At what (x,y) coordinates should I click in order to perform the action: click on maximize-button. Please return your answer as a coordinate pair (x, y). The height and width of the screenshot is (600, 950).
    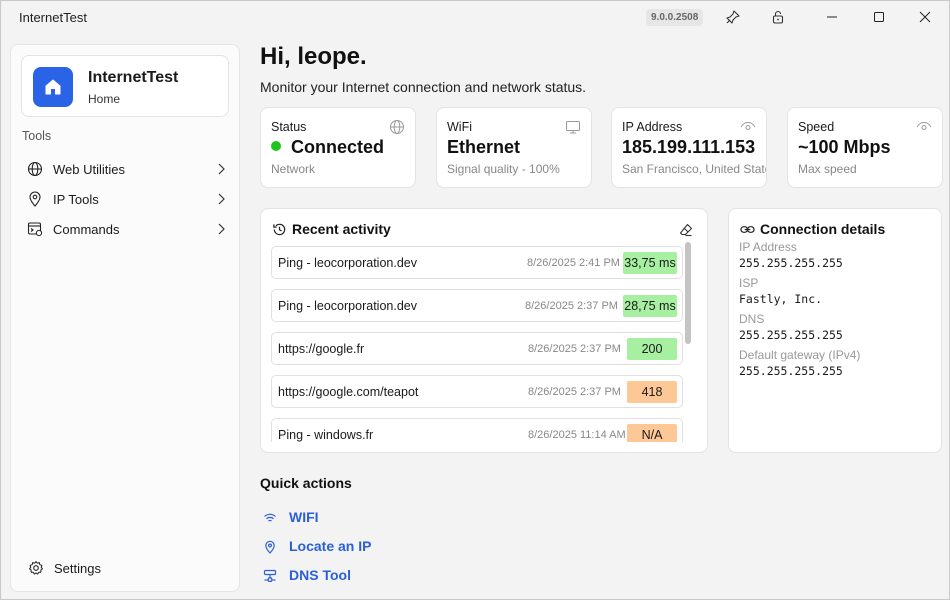
    Looking at the image, I should click on (879, 17).